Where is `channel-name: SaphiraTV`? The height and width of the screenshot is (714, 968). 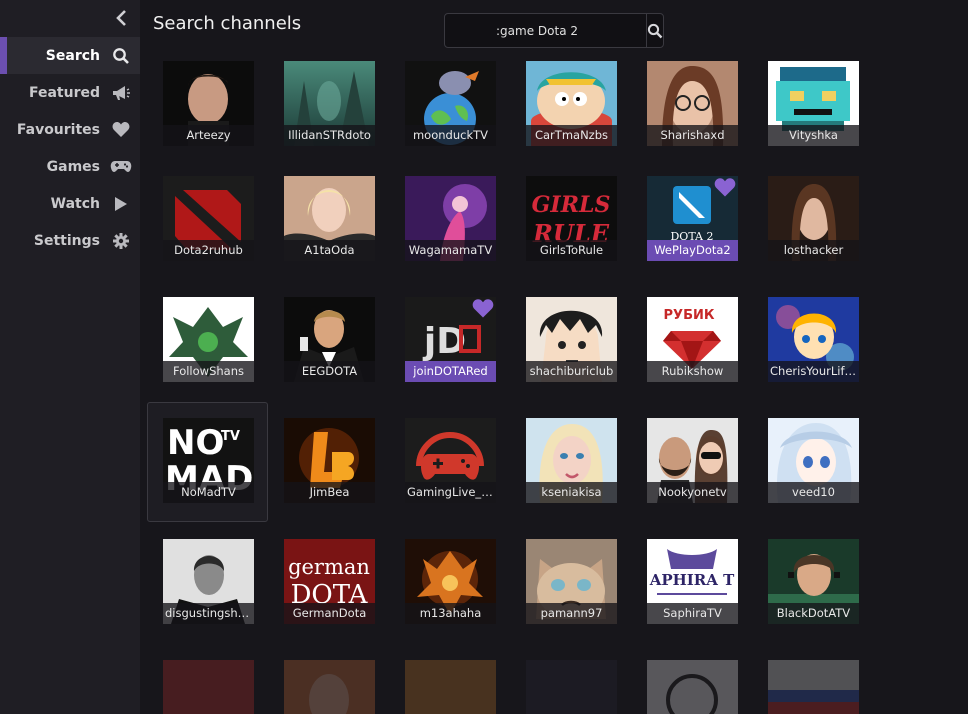
channel-name: SaphiraTV is located at coordinates (692, 613).